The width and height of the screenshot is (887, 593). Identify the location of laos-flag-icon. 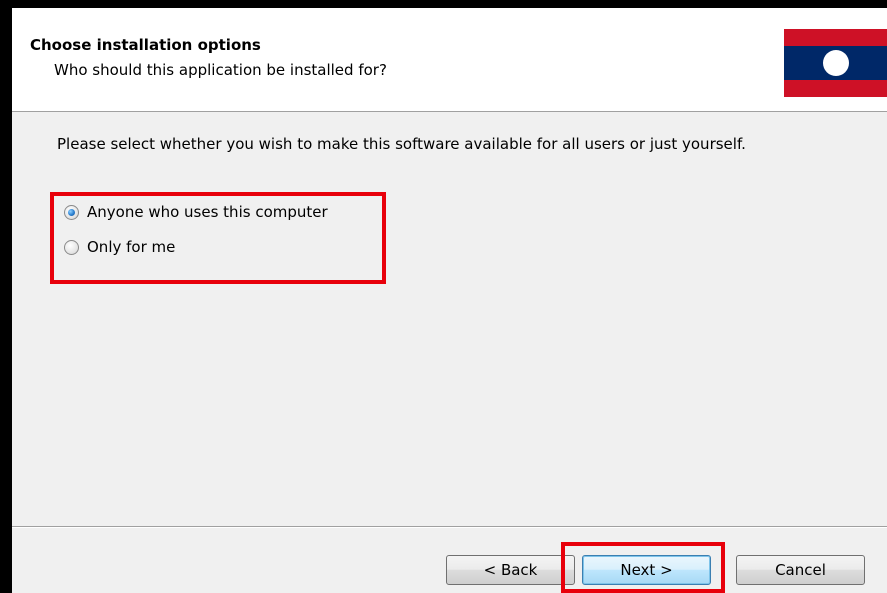
(835, 63).